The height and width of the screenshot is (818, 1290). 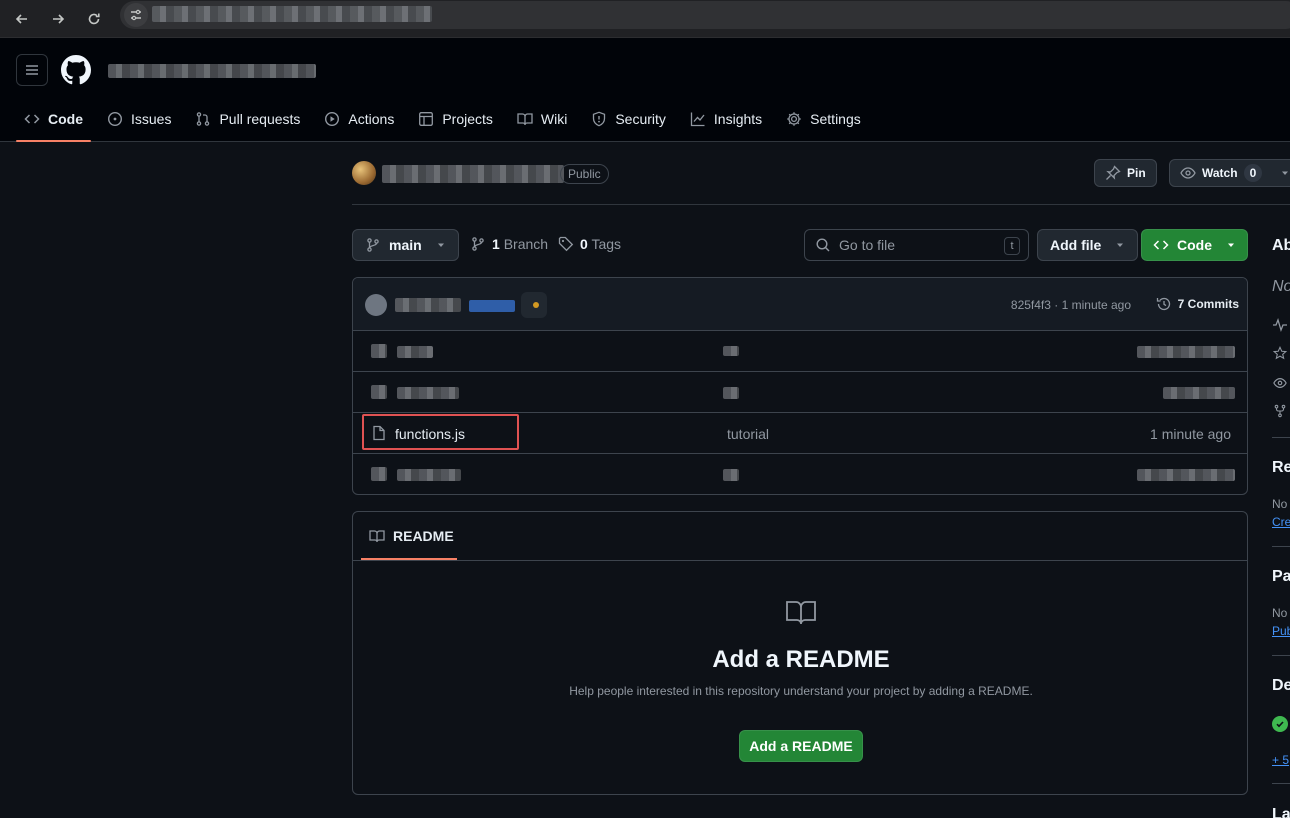 What do you see at coordinates (136, 15) in the screenshot?
I see `site-info-icon` at bounding box center [136, 15].